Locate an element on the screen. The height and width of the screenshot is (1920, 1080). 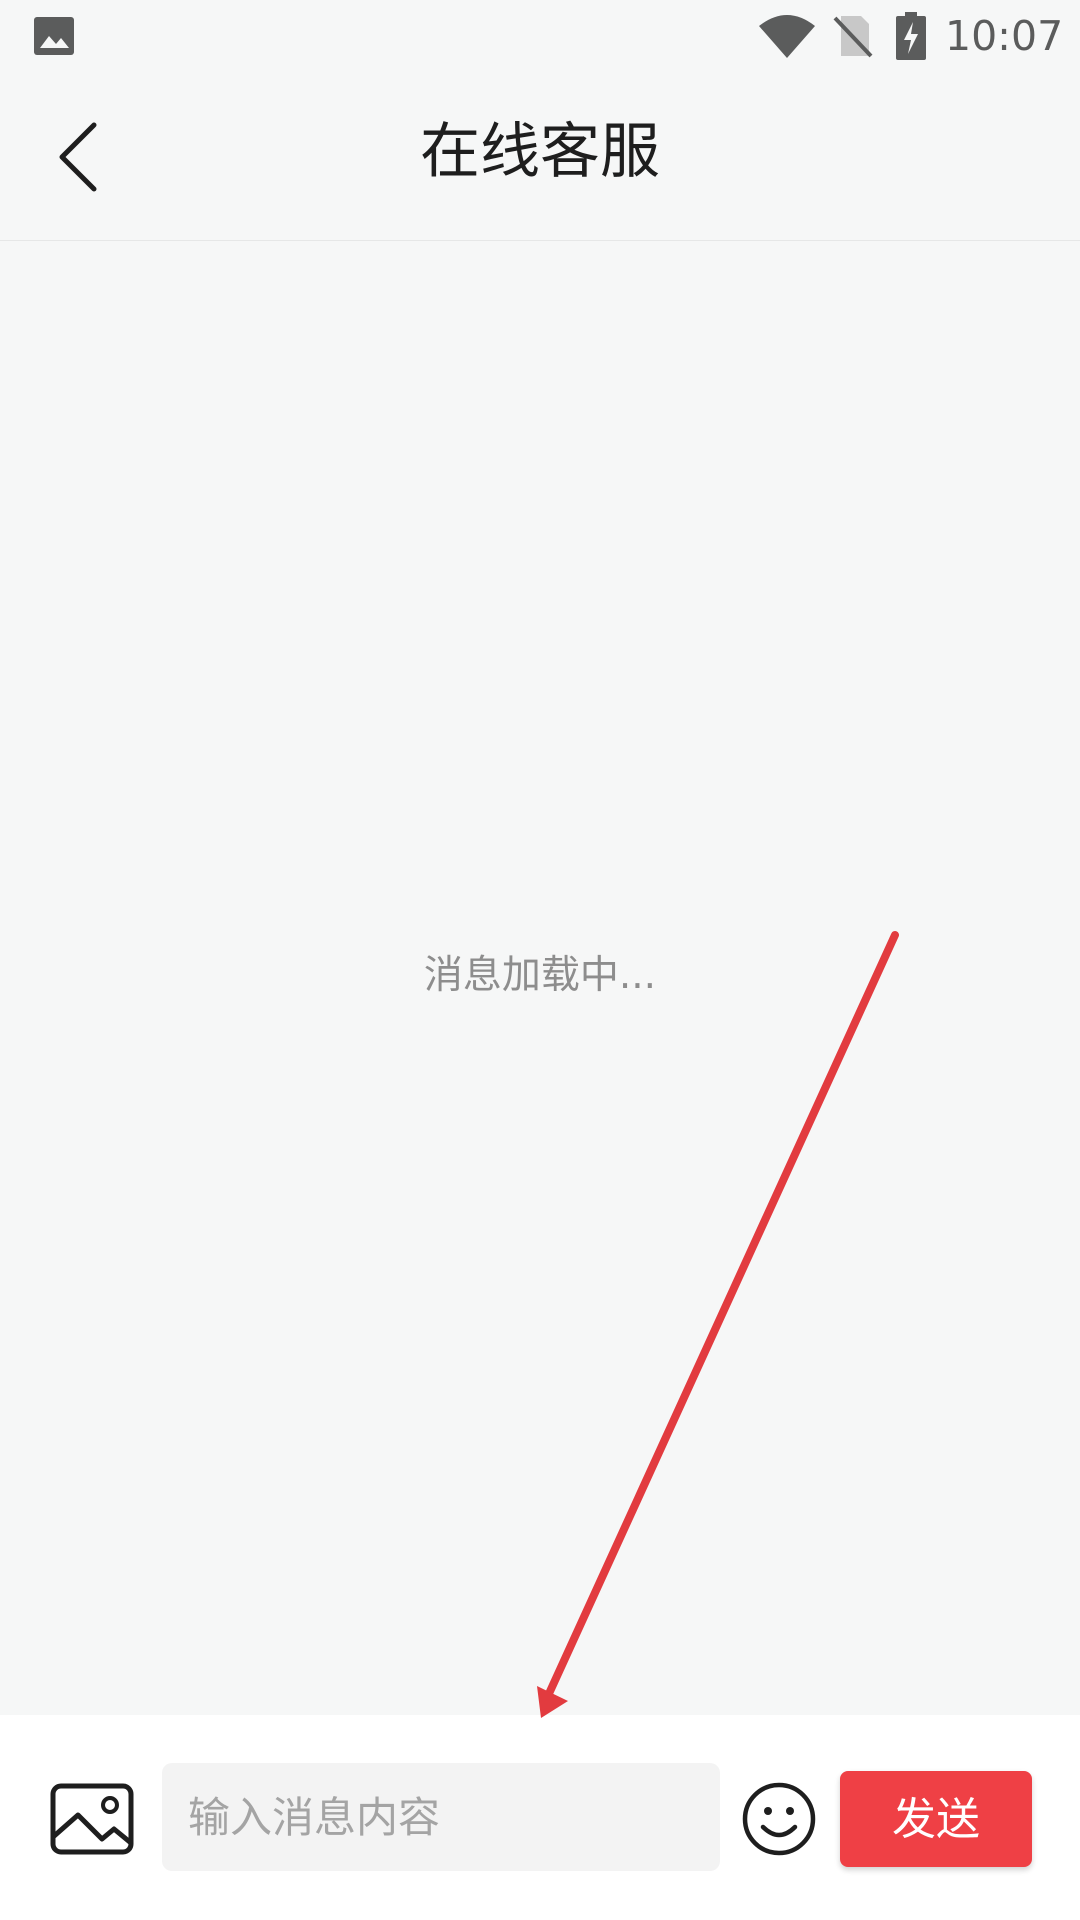
emoji-button is located at coordinates (779, 1819).